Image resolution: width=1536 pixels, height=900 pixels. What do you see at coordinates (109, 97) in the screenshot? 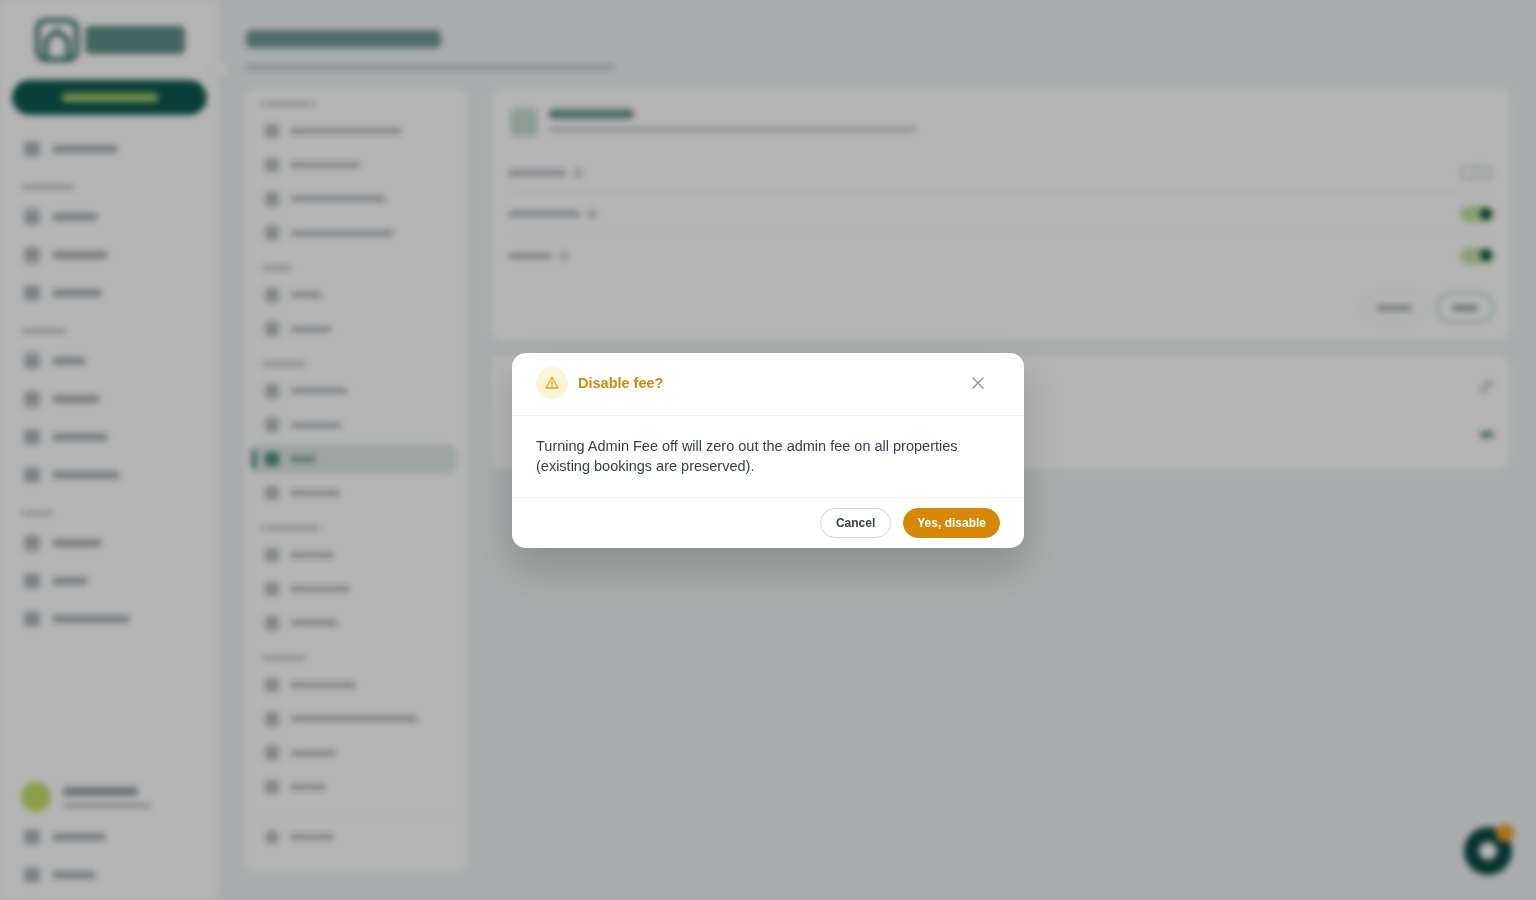
I see `create-button` at bounding box center [109, 97].